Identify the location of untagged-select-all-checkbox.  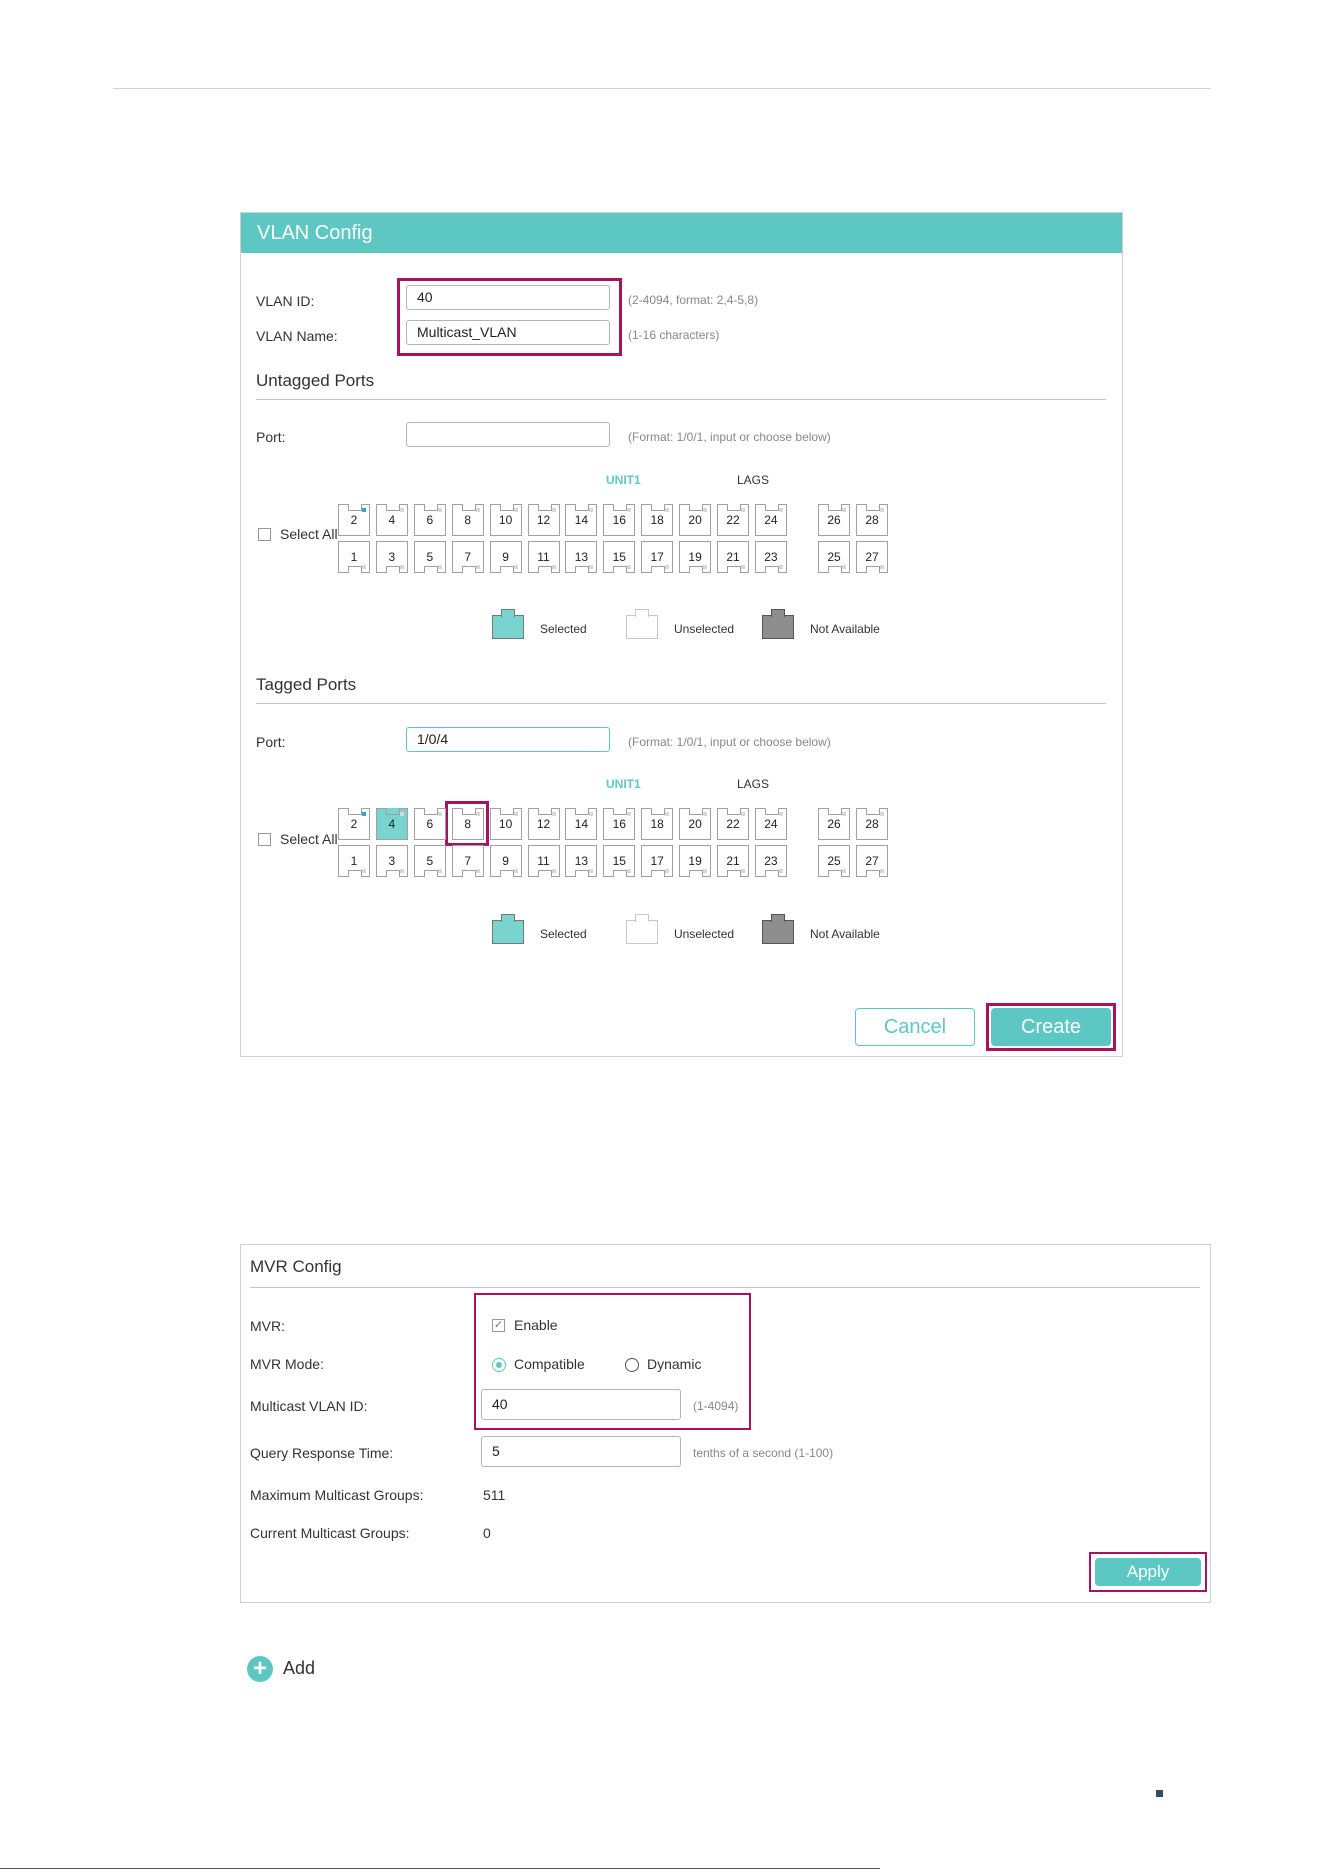
(264, 534).